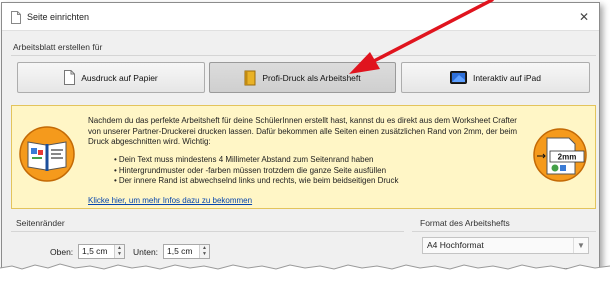  I want to click on professional-print-label: Profi-Druck als Arbeitsheft, so click(311, 77).